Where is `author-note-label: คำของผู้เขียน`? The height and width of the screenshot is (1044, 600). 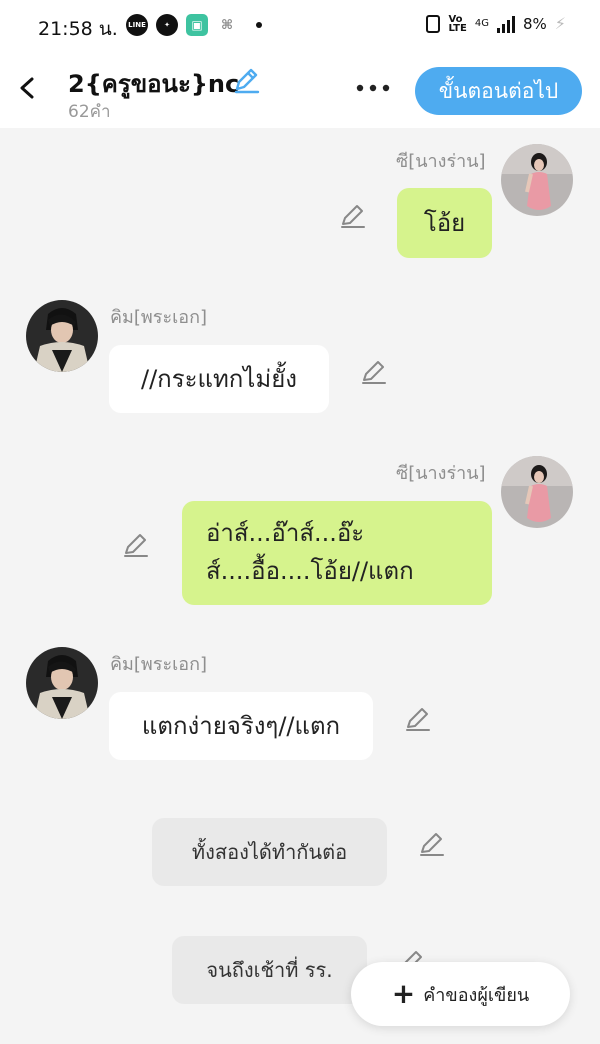 author-note-label: คำของผู้เขียน is located at coordinates (476, 995).